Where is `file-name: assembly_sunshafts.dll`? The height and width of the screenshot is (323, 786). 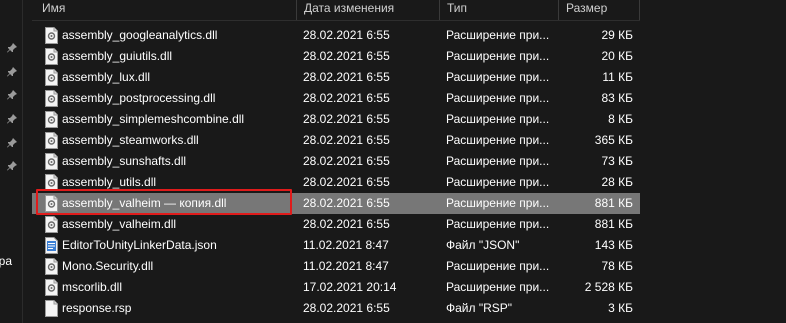 file-name: assembly_sunshafts.dll is located at coordinates (124, 161).